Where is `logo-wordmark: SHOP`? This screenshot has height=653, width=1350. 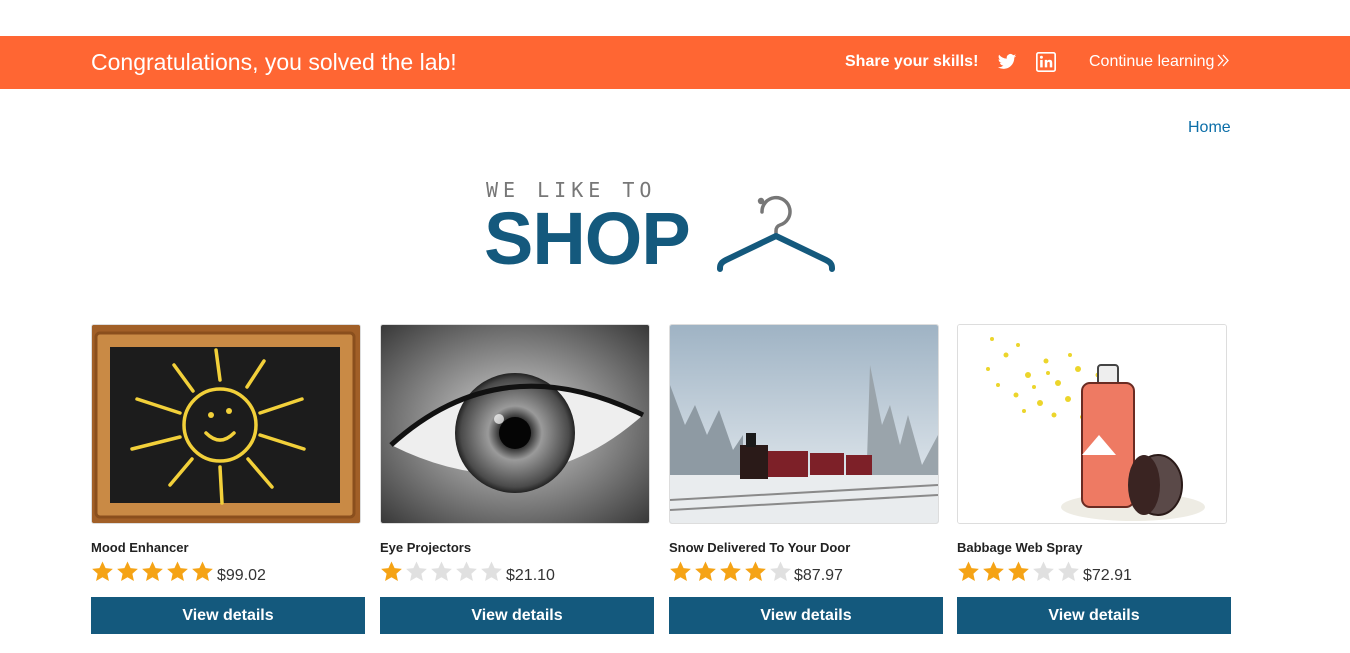
logo-wordmark: SHOP is located at coordinates (587, 238).